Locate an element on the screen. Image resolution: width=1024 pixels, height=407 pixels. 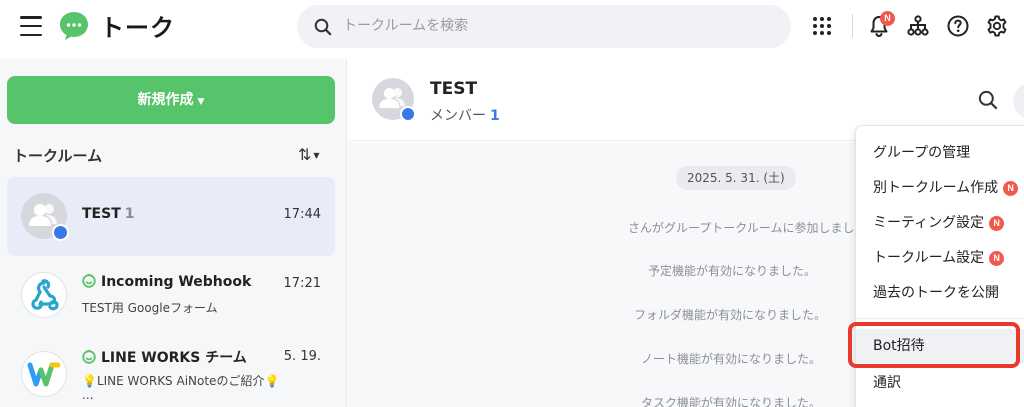
group-avatar is located at coordinates (45, 217).